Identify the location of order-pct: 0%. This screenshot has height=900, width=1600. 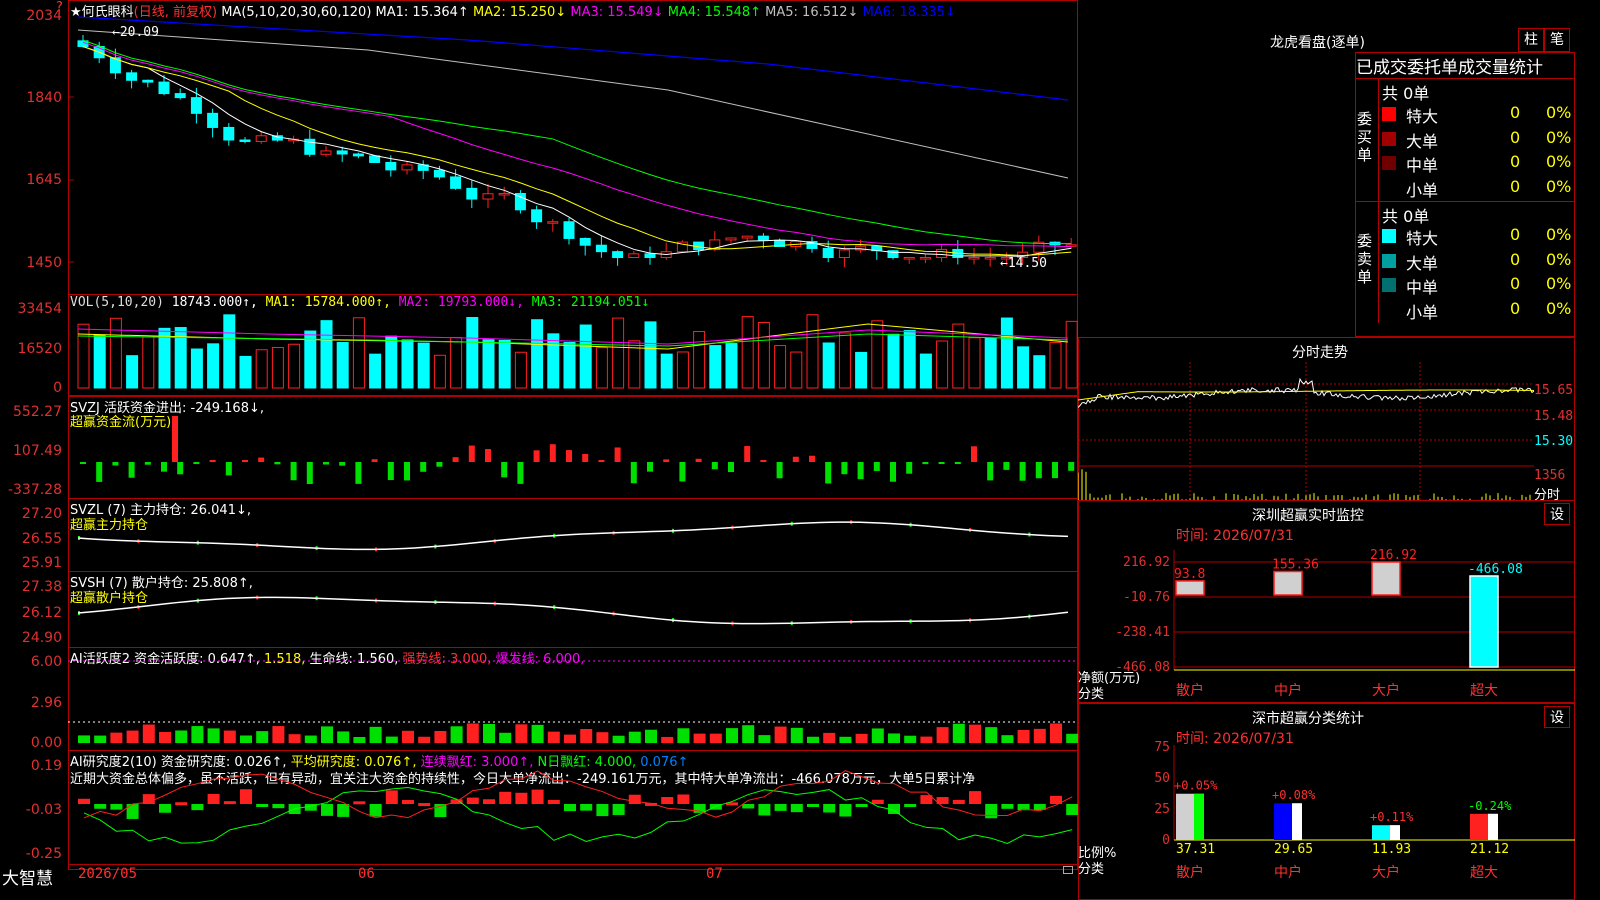
(1559, 308).